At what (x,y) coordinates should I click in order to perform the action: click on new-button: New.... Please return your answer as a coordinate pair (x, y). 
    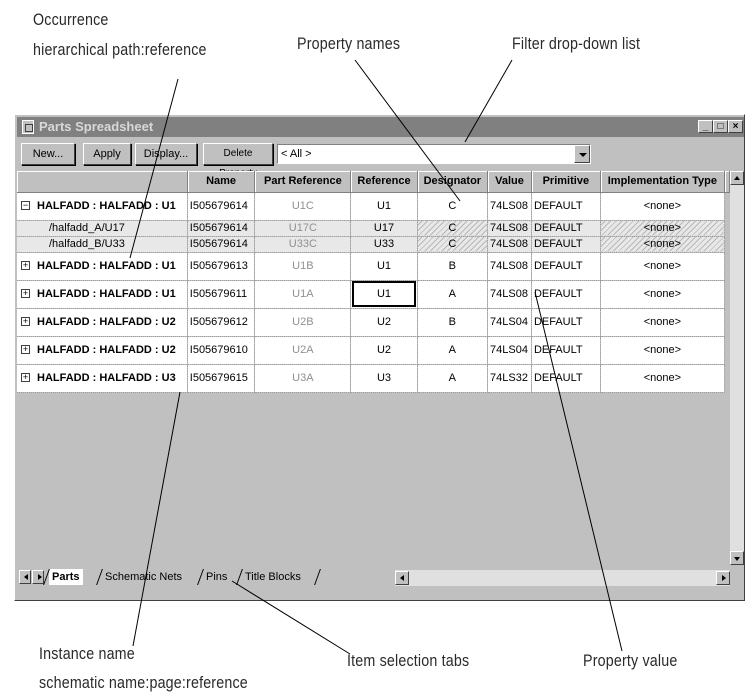
    Looking at the image, I should click on (48, 154).